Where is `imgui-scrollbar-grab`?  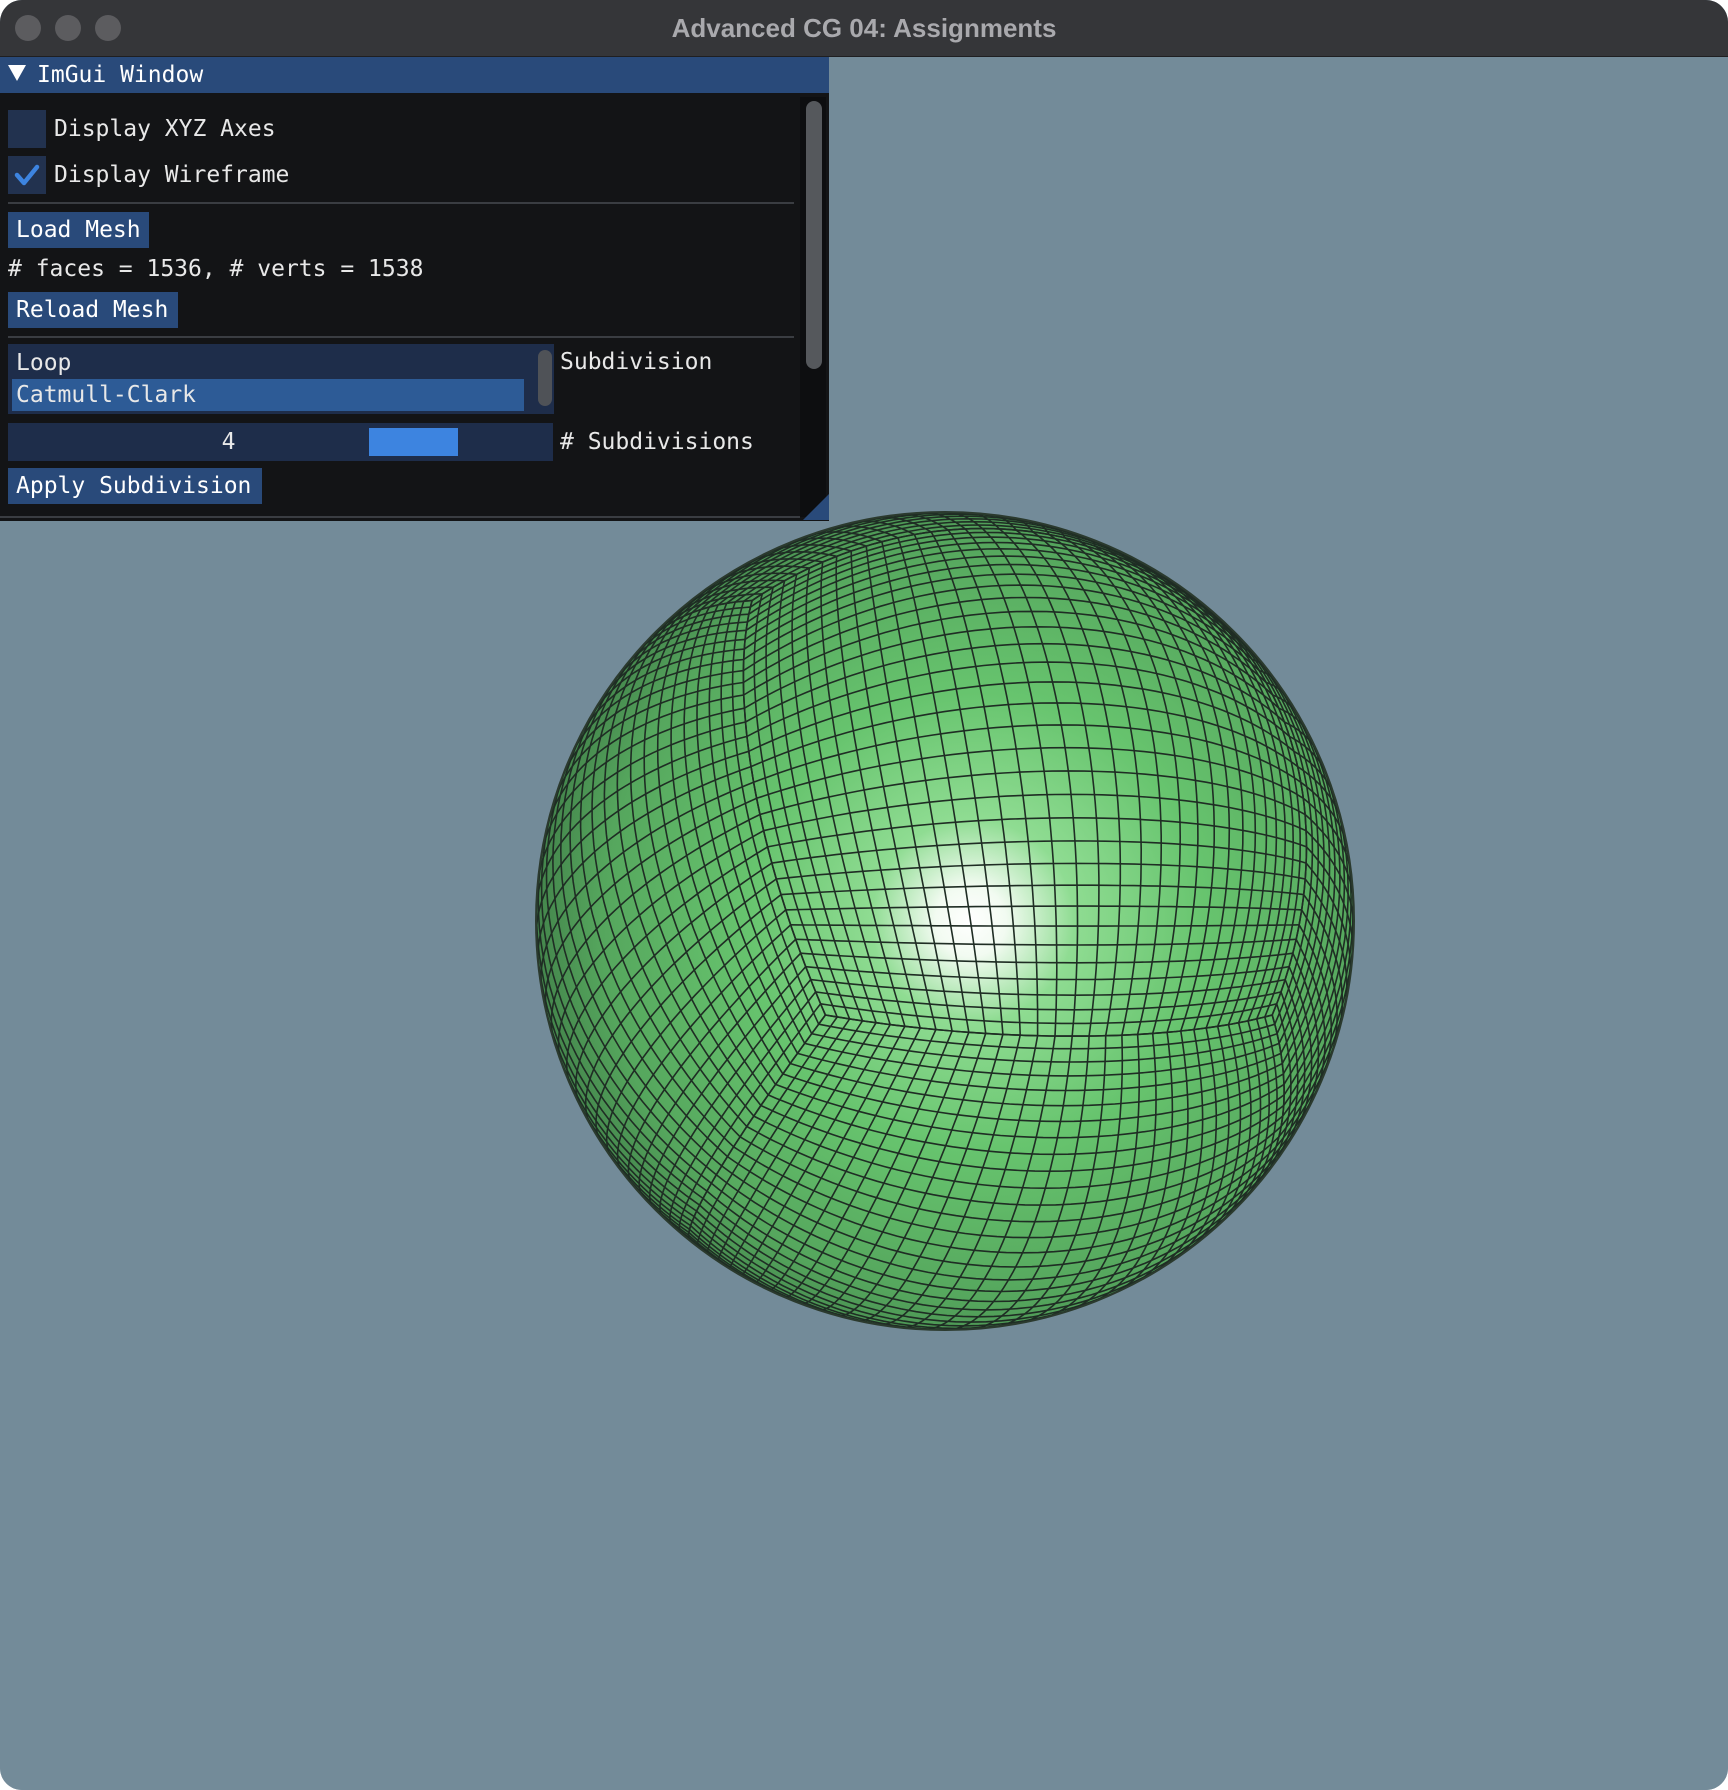
imgui-scrollbar-grab is located at coordinates (814, 235).